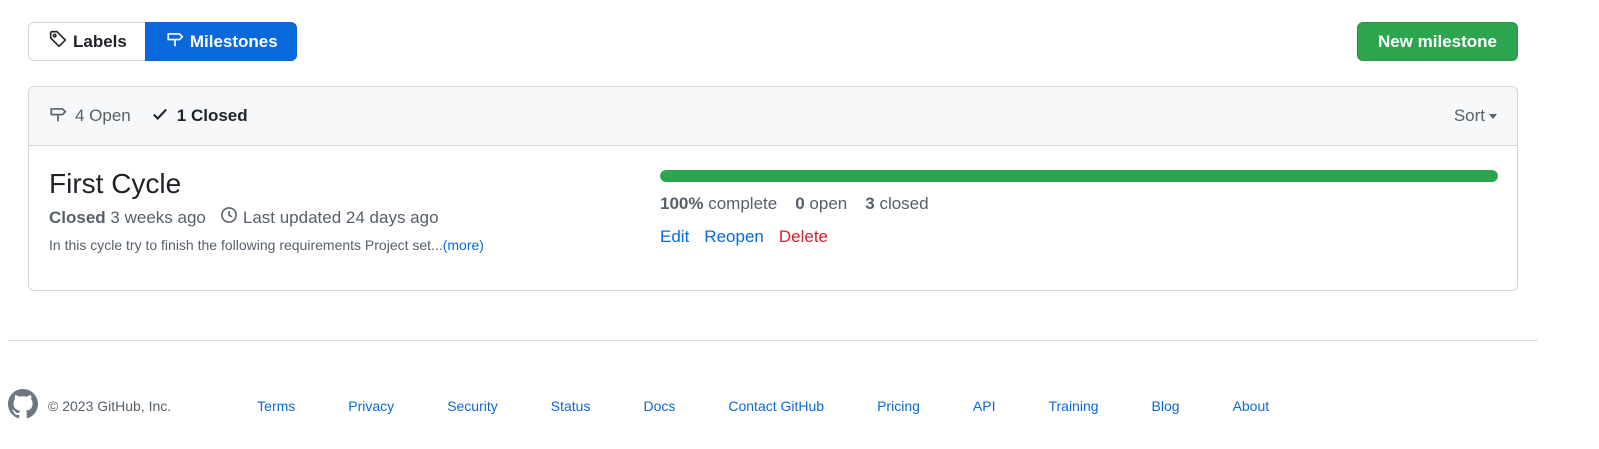 The height and width of the screenshot is (449, 1599). Describe the element at coordinates (904, 203) in the screenshot. I see `closed-label: closed` at that location.